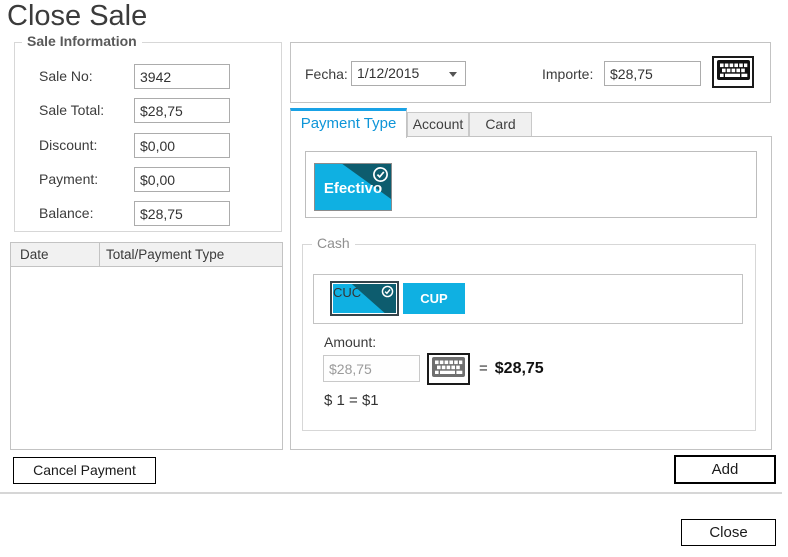 The image size is (788, 557). Describe the element at coordinates (182, 145) in the screenshot. I see `discount-field` at that location.